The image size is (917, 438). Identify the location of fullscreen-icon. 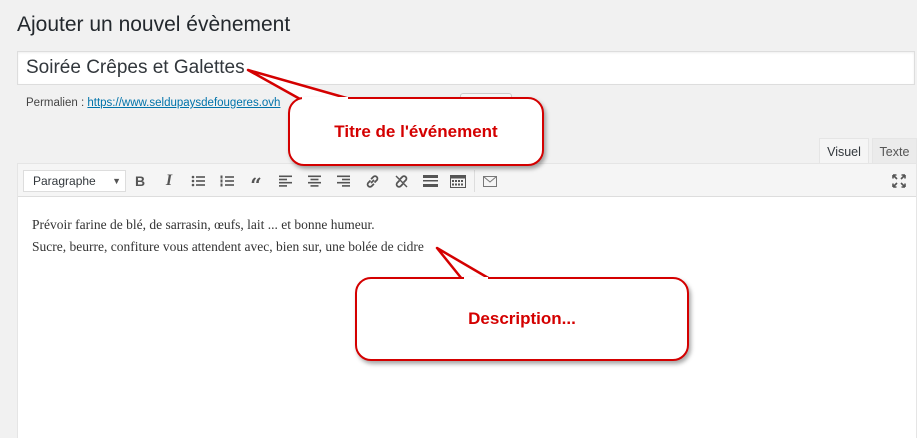
(899, 181).